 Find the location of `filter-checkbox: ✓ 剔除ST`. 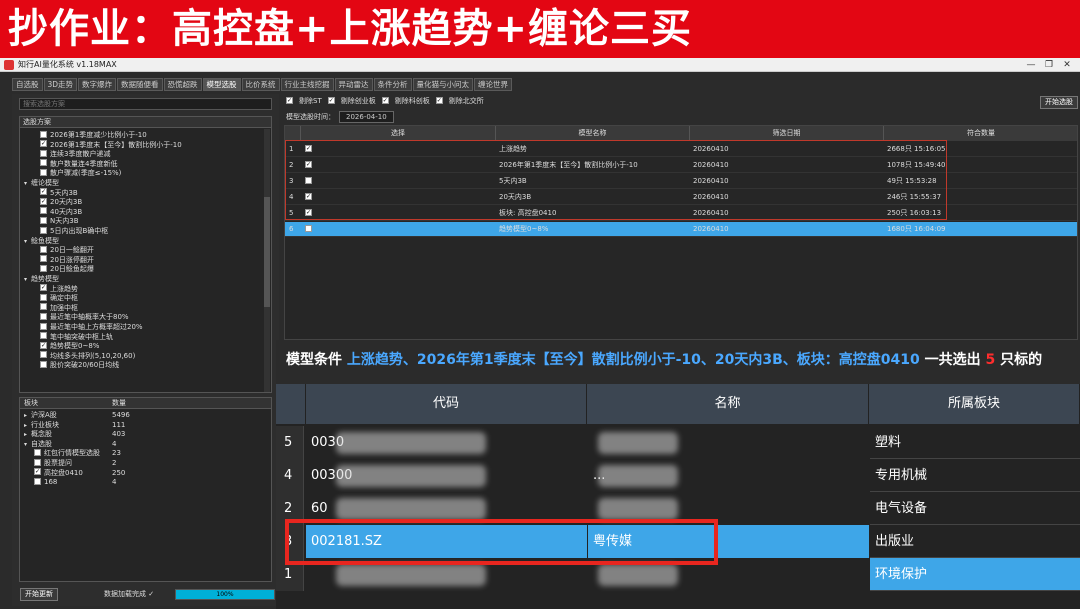

filter-checkbox: ✓ 剔除ST is located at coordinates (304, 100).